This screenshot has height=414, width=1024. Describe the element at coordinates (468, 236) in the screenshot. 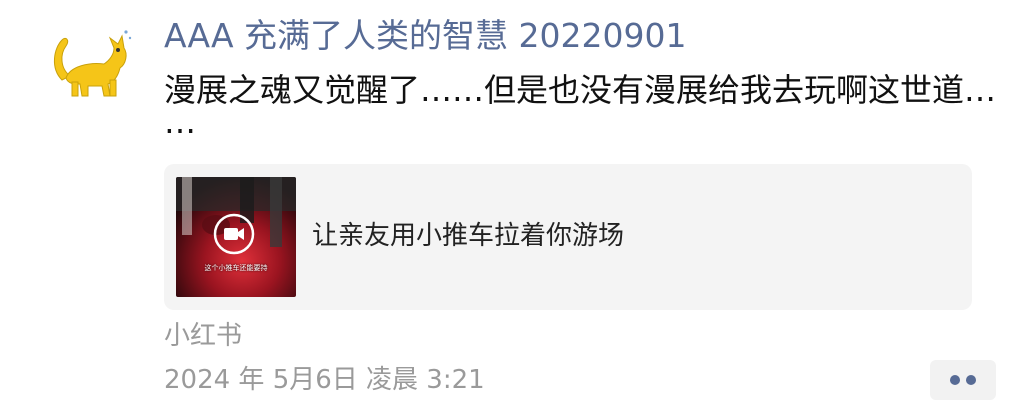

I see `card-title: 让亲友用小推车拉着你游场` at that location.